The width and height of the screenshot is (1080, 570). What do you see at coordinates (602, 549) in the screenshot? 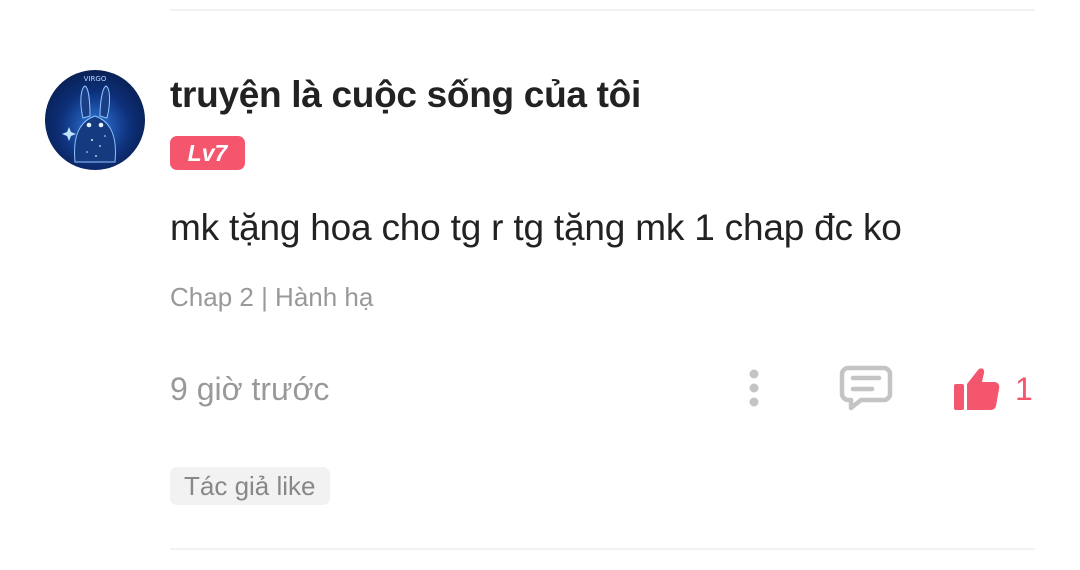
I see `bottom-divider` at bounding box center [602, 549].